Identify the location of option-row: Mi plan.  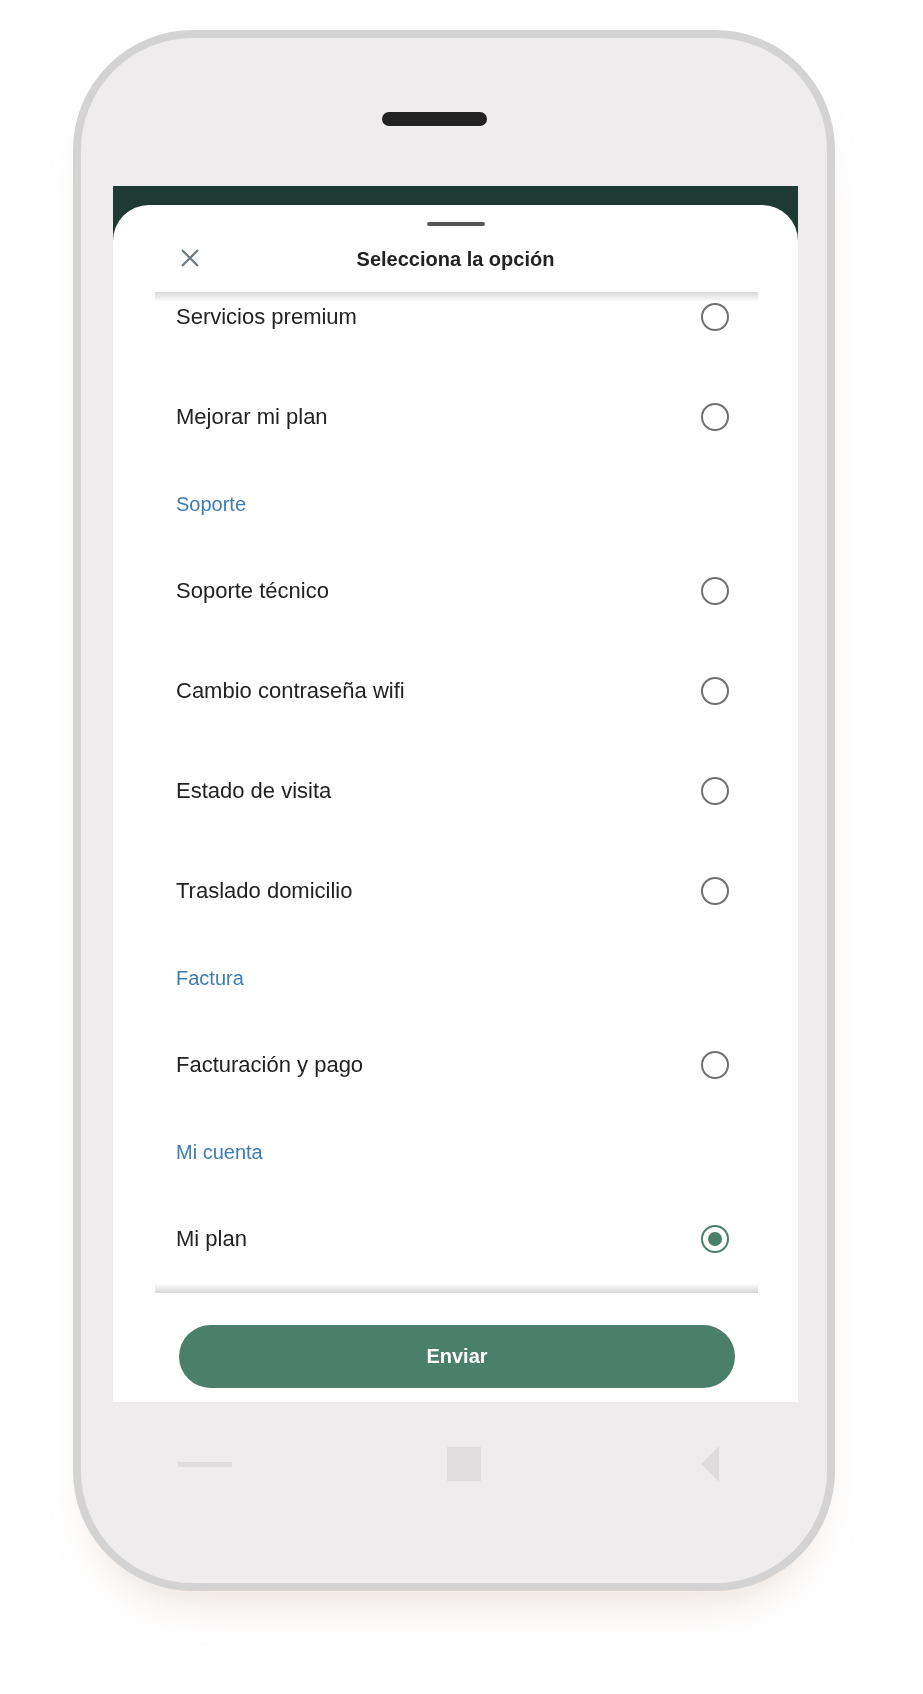
(456, 1236).